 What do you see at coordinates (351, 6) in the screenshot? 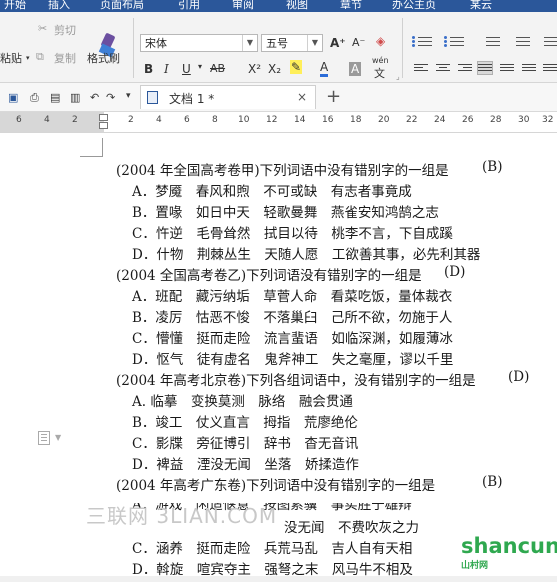
I see `tab-chapter: 章节` at bounding box center [351, 6].